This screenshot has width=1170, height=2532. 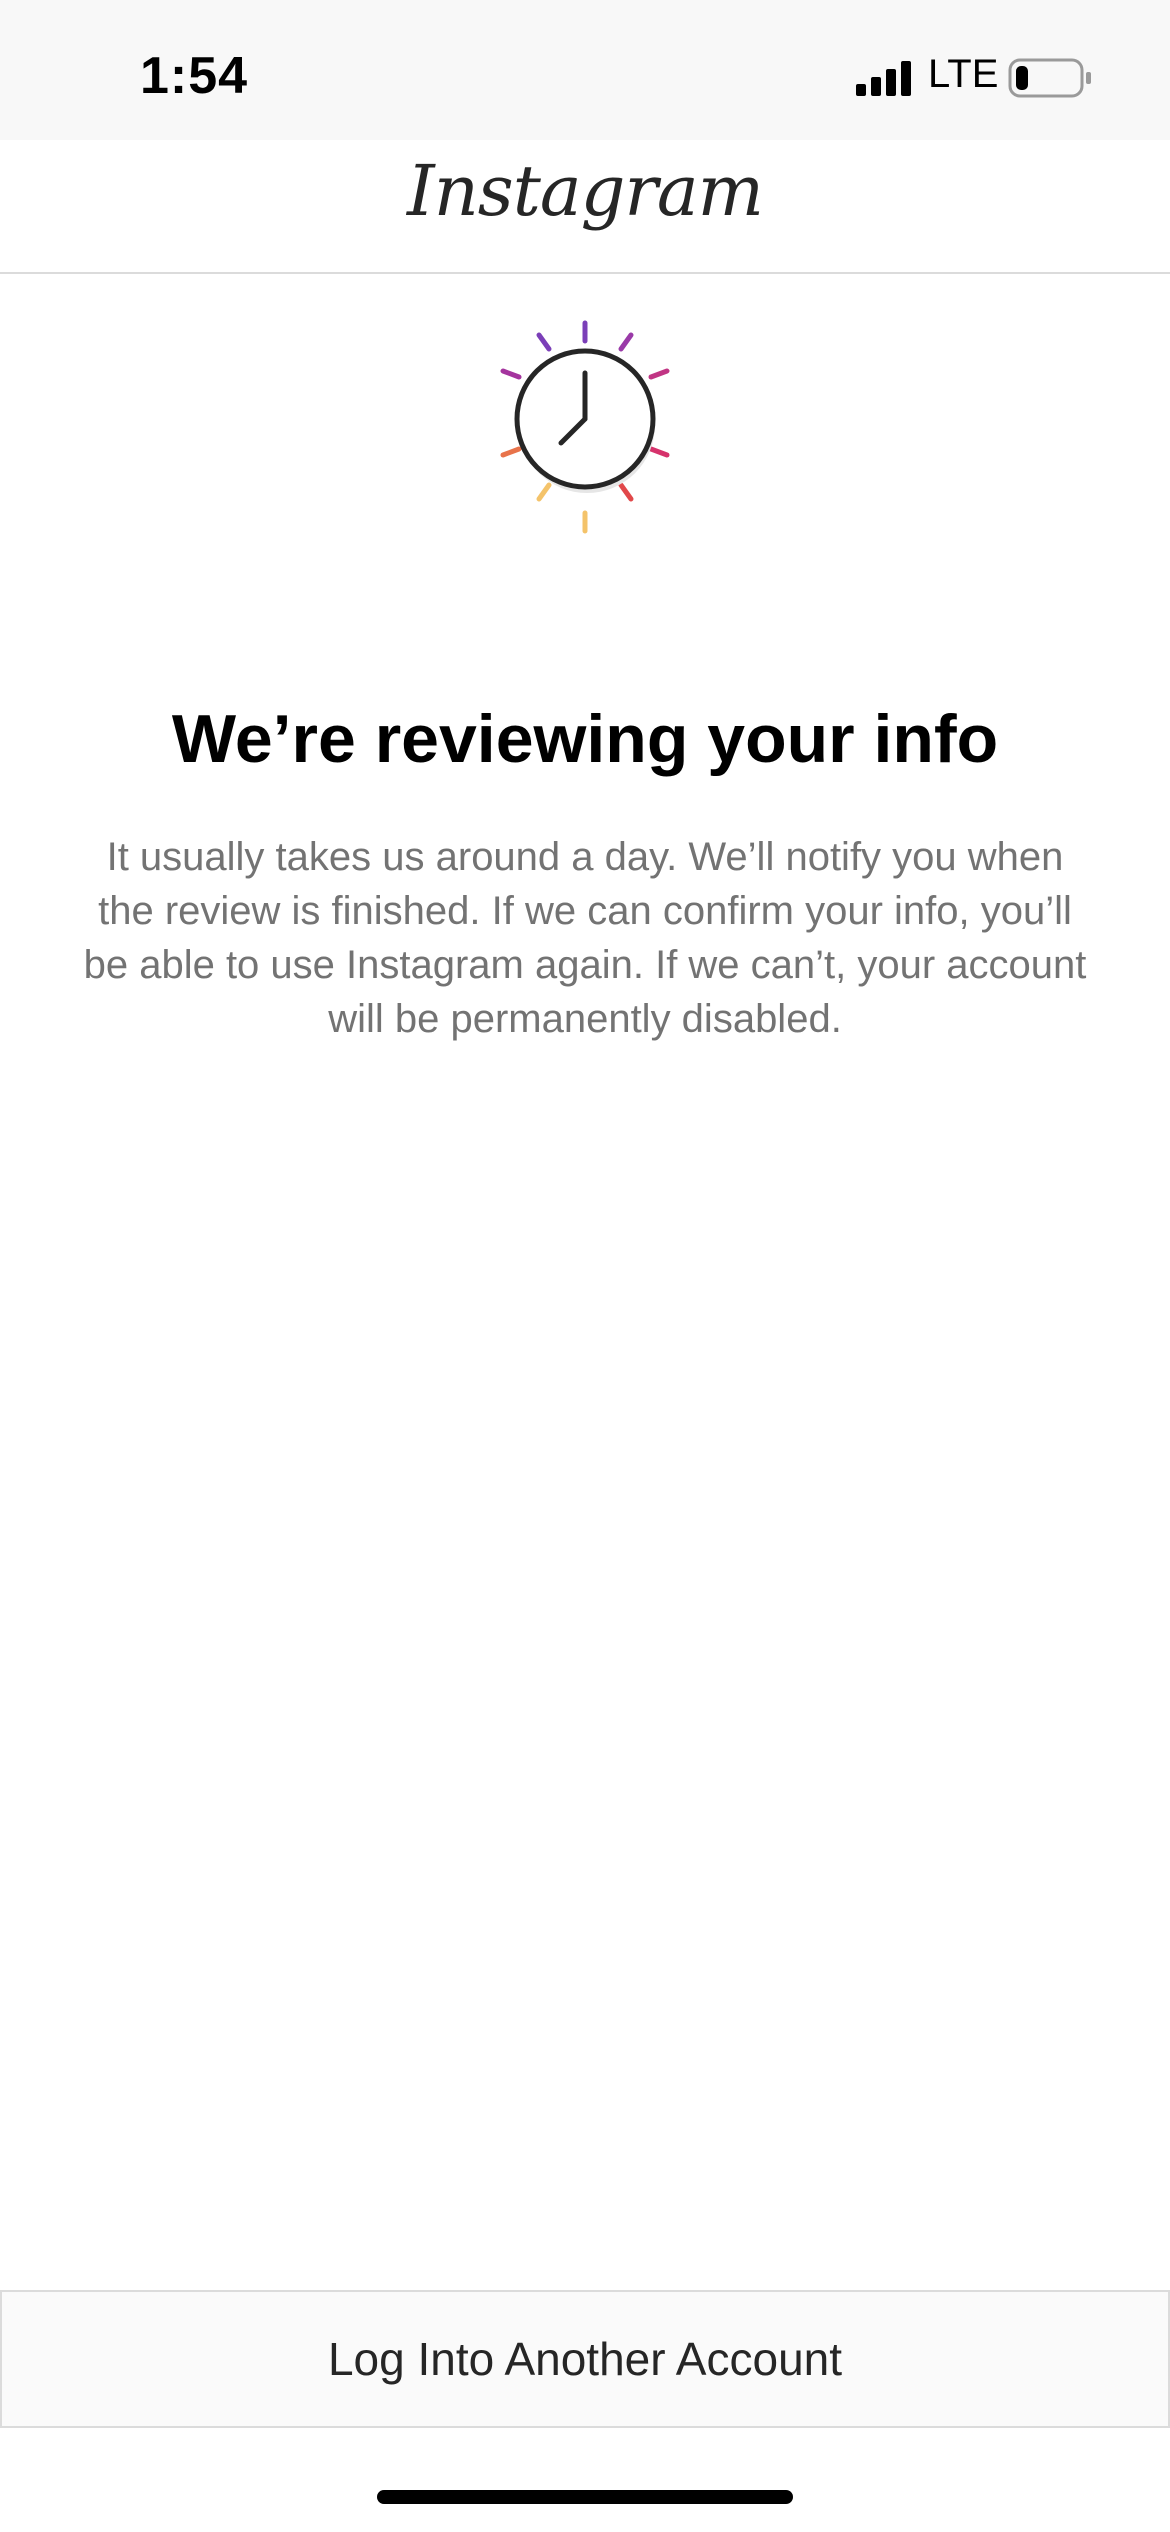 What do you see at coordinates (585, 739) in the screenshot?
I see `review-title: We’re reviewing your info` at bounding box center [585, 739].